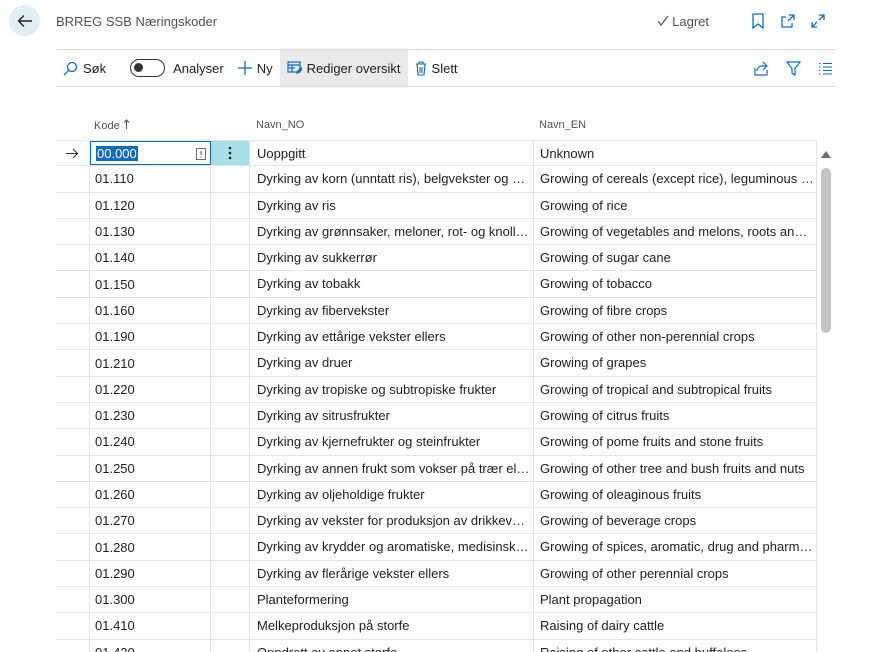  What do you see at coordinates (675, 442) in the screenshot?
I see `cell-name-en: Growing of pome fruits and stone fruits` at bounding box center [675, 442].